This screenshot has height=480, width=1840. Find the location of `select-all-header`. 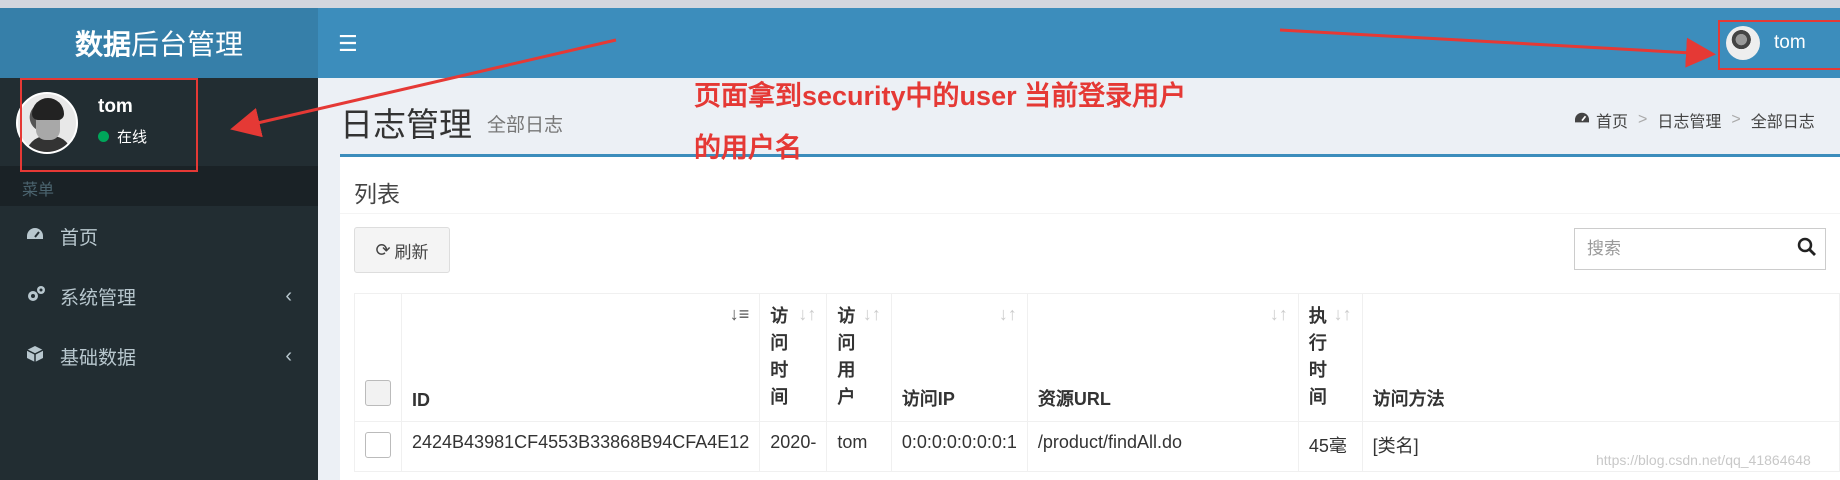

select-all-header is located at coordinates (378, 357).